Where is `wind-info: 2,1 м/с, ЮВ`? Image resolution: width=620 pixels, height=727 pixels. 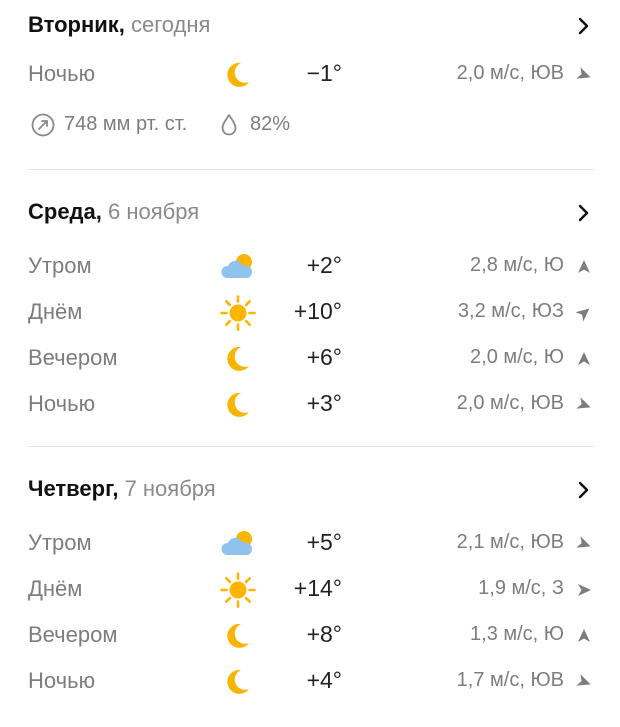 wind-info: 2,1 м/с, ЮВ is located at coordinates (510, 542).